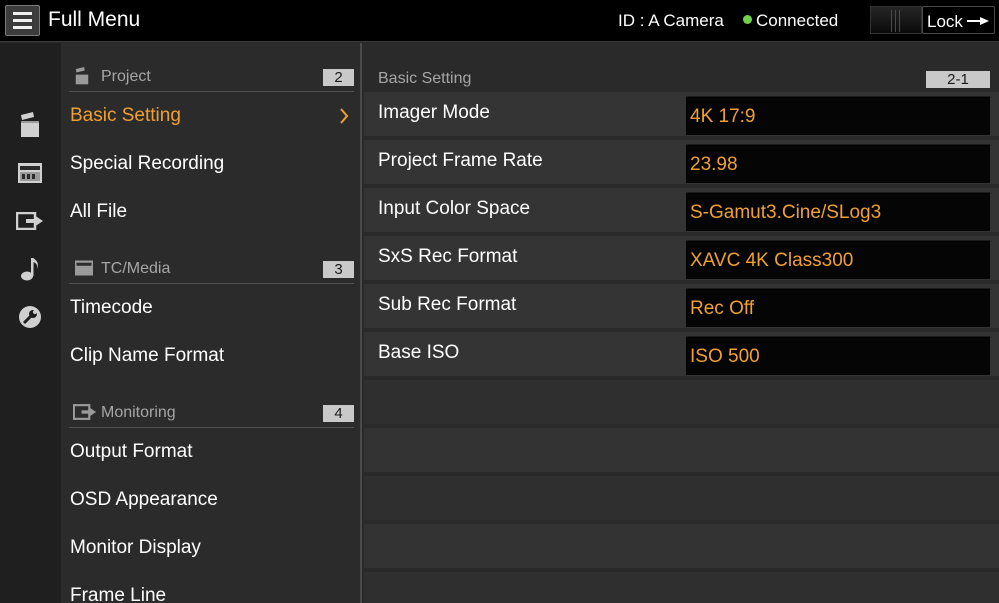  What do you see at coordinates (99, 211) in the screenshot?
I see `menu-item-label: All File` at bounding box center [99, 211].